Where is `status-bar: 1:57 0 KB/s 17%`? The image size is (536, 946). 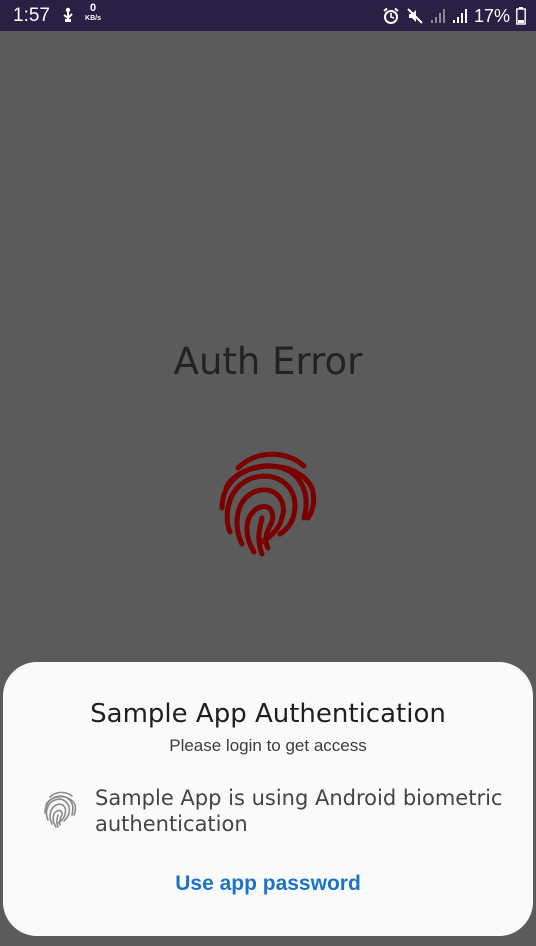
status-bar: 1:57 0 KB/s 17% is located at coordinates (268, 15).